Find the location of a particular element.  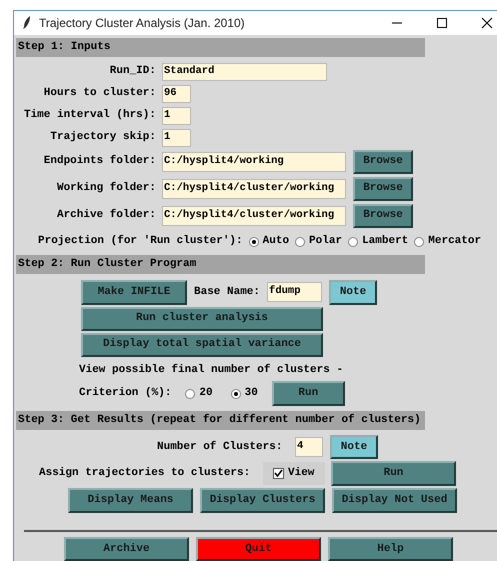

field-label: Run_ID: is located at coordinates (132, 72).